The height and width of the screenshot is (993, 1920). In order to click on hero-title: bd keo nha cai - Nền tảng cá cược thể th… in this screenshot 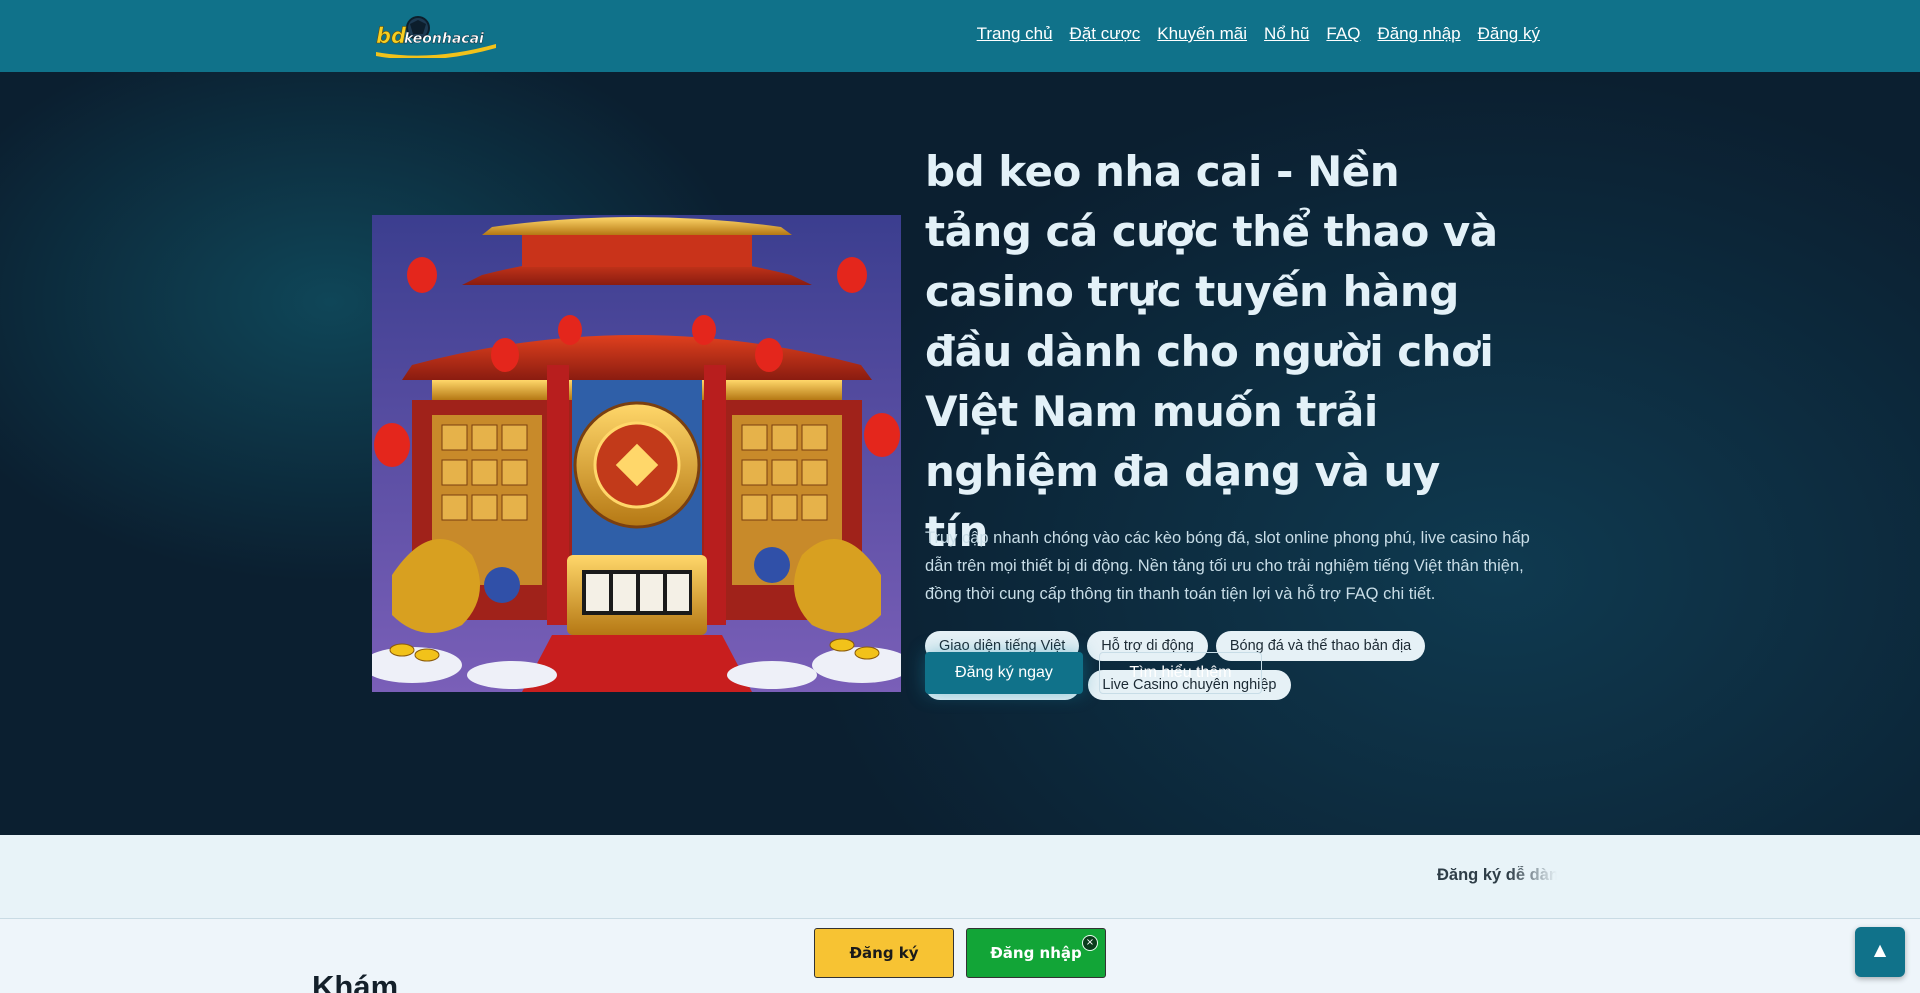, I will do `click(1211, 351)`.